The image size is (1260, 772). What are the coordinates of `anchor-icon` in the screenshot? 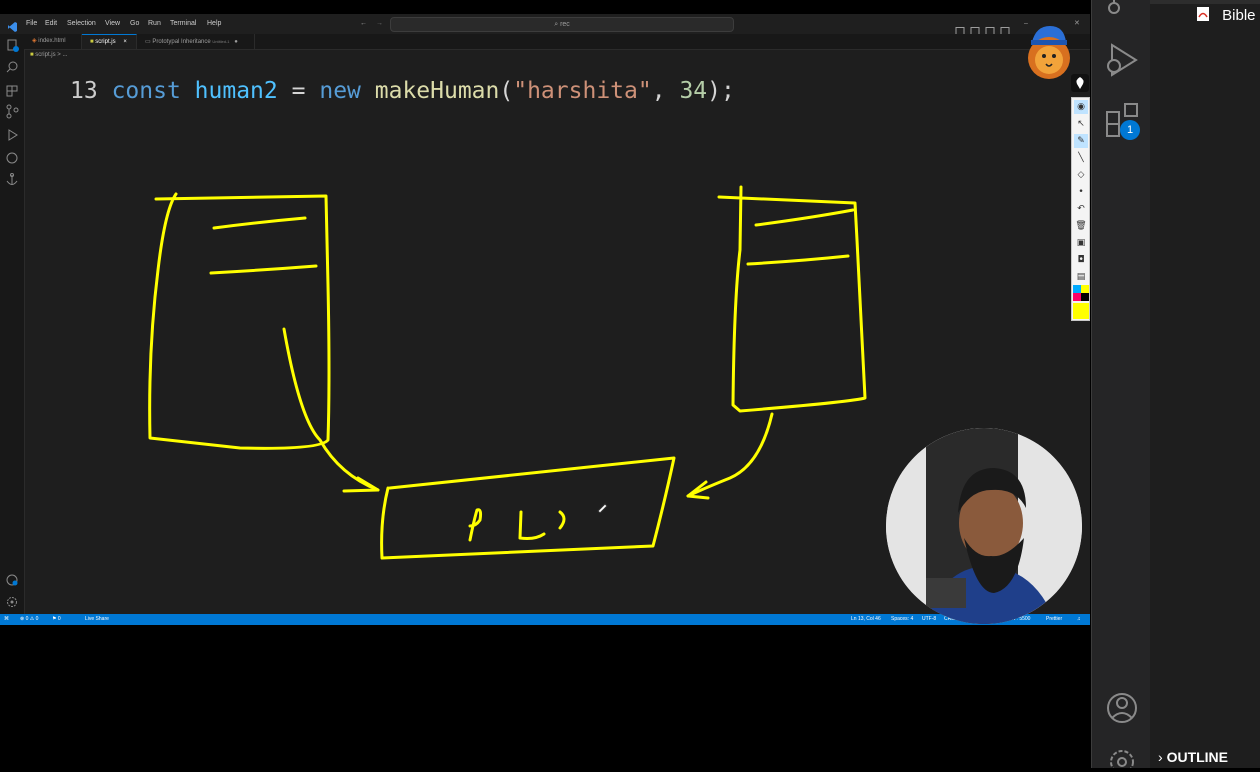 It's located at (12, 179).